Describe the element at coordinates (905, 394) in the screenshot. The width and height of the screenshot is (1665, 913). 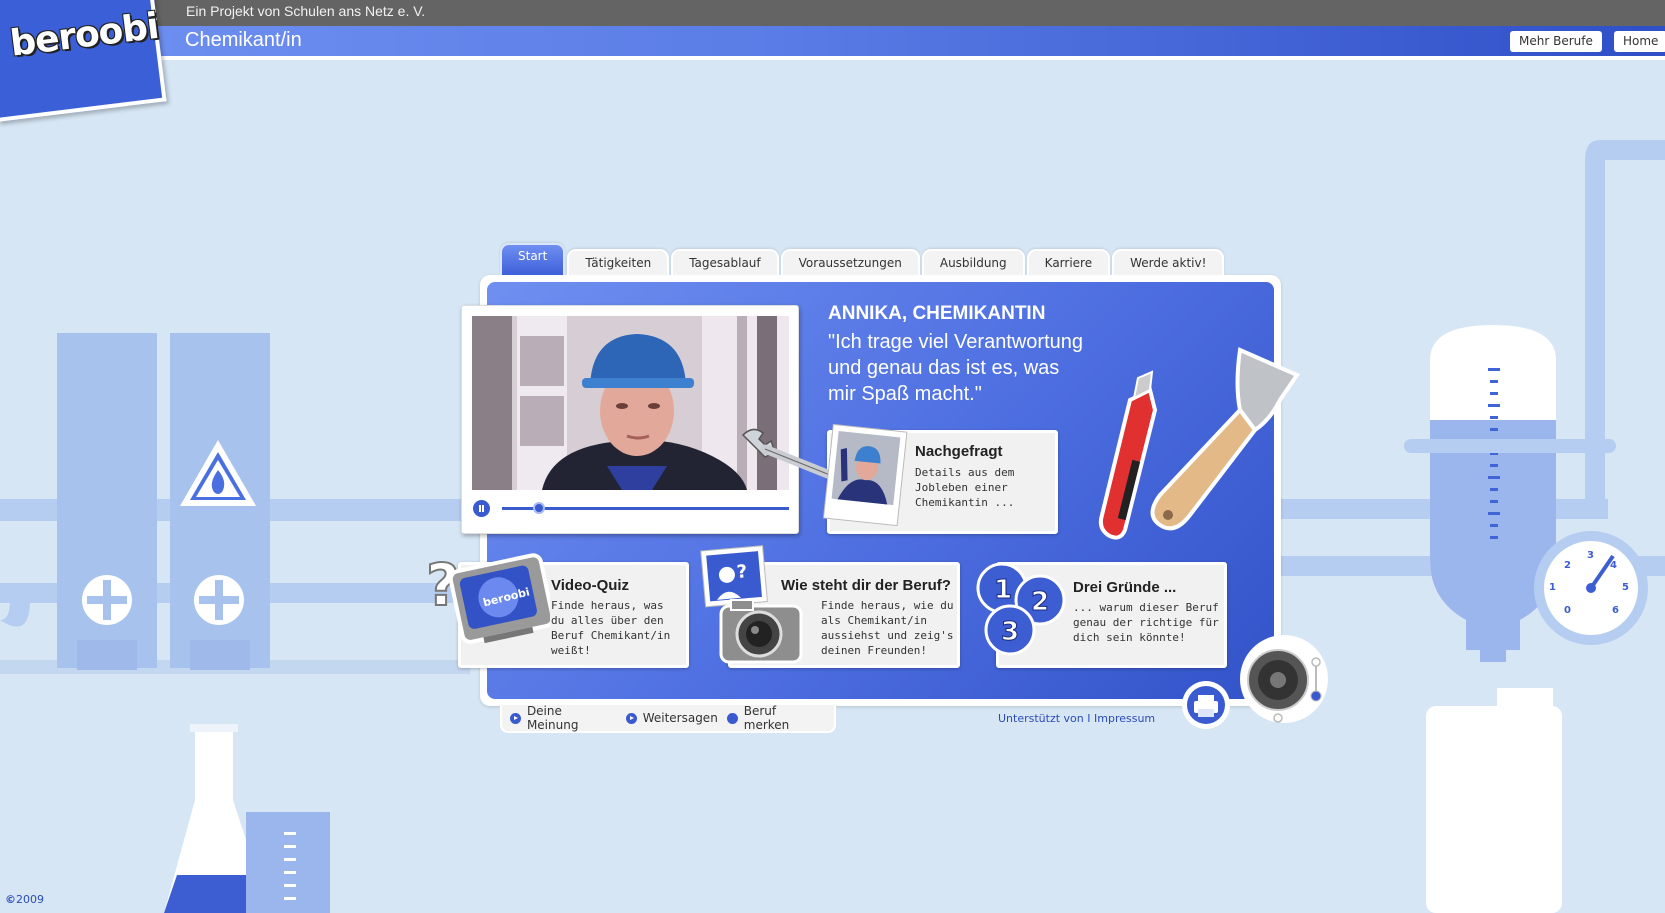
I see `quote-line: mir Spaß macht."` at that location.